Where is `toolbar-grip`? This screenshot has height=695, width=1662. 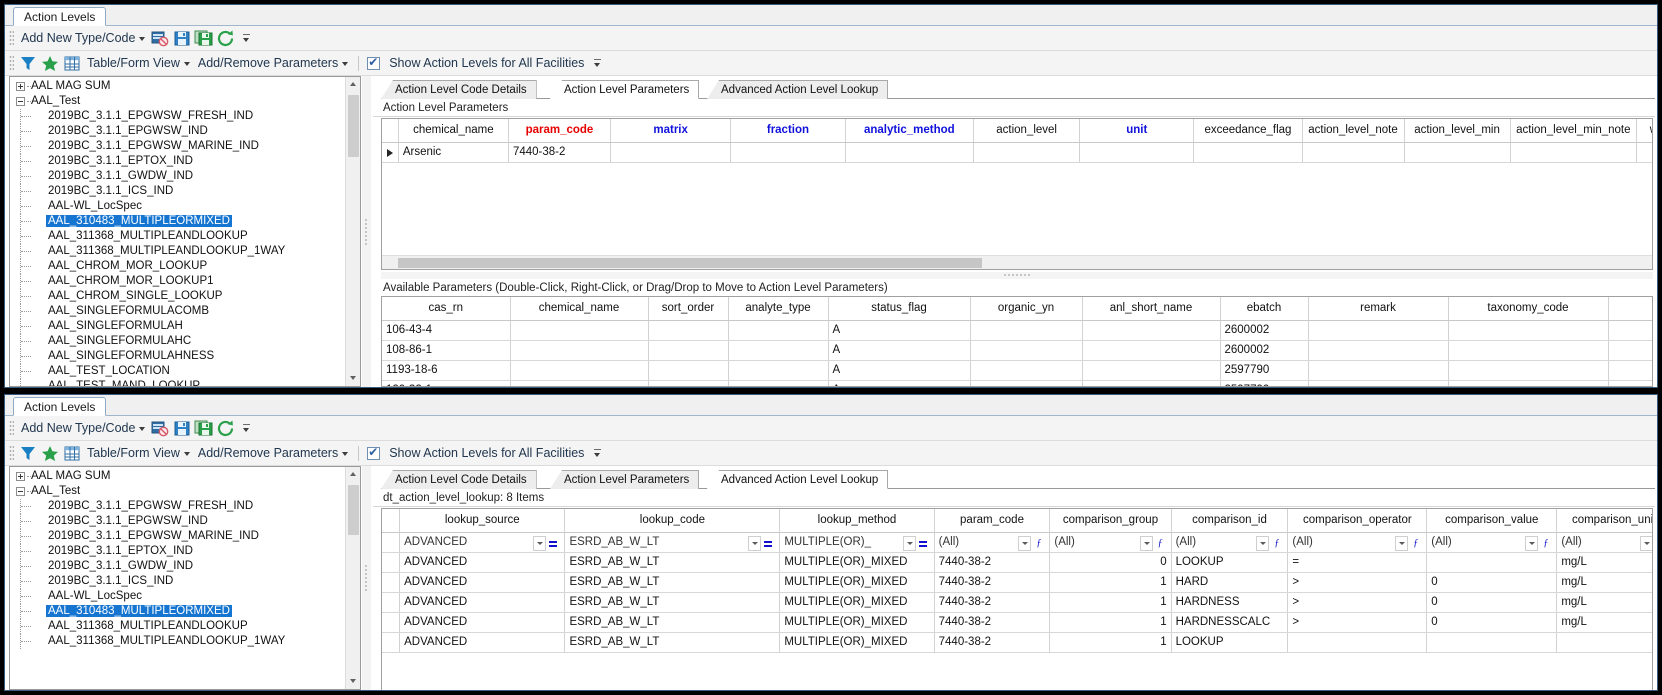
toolbar-grip is located at coordinates (11, 38).